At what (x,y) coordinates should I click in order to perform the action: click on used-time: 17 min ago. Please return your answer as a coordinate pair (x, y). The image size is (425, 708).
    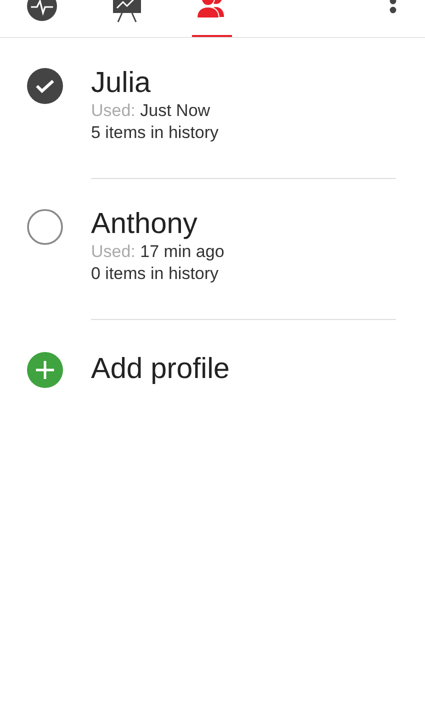
    Looking at the image, I should click on (182, 251).